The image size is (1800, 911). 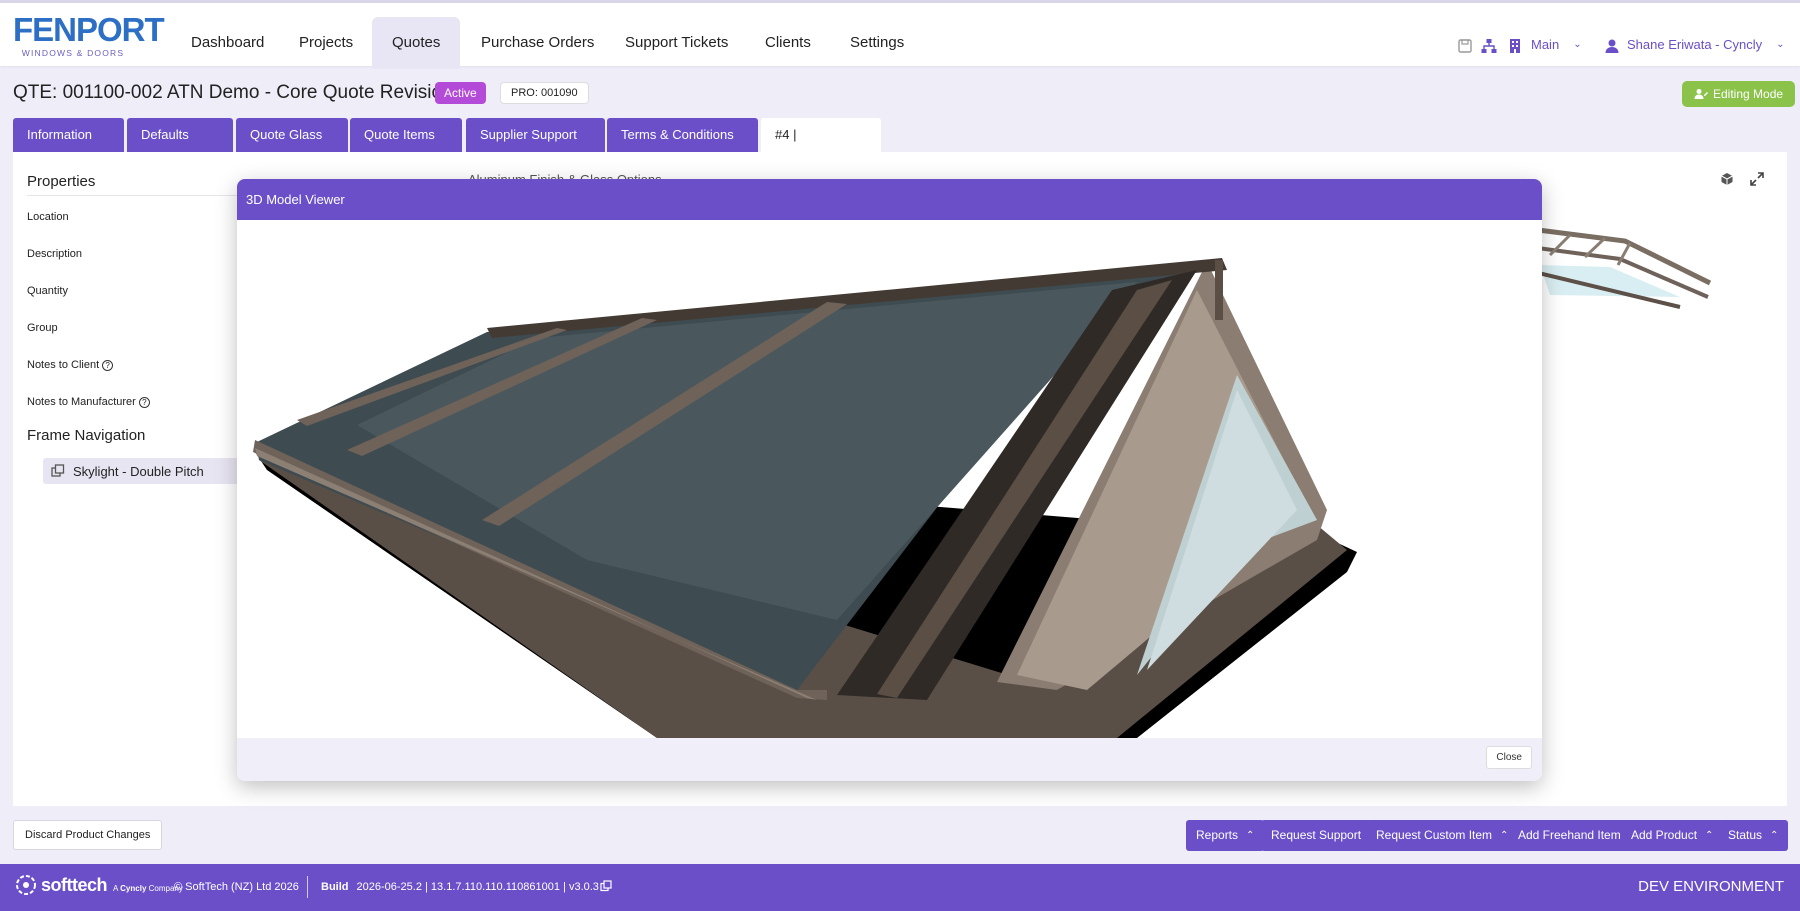 I want to click on logo-tagline: WINDOWS & DOORS, so click(x=73, y=53).